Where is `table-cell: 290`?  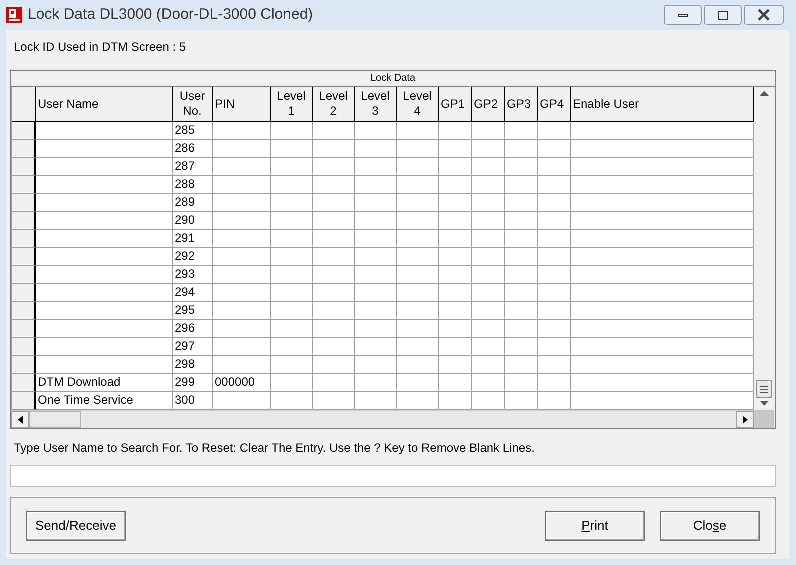 table-cell: 290 is located at coordinates (193, 221).